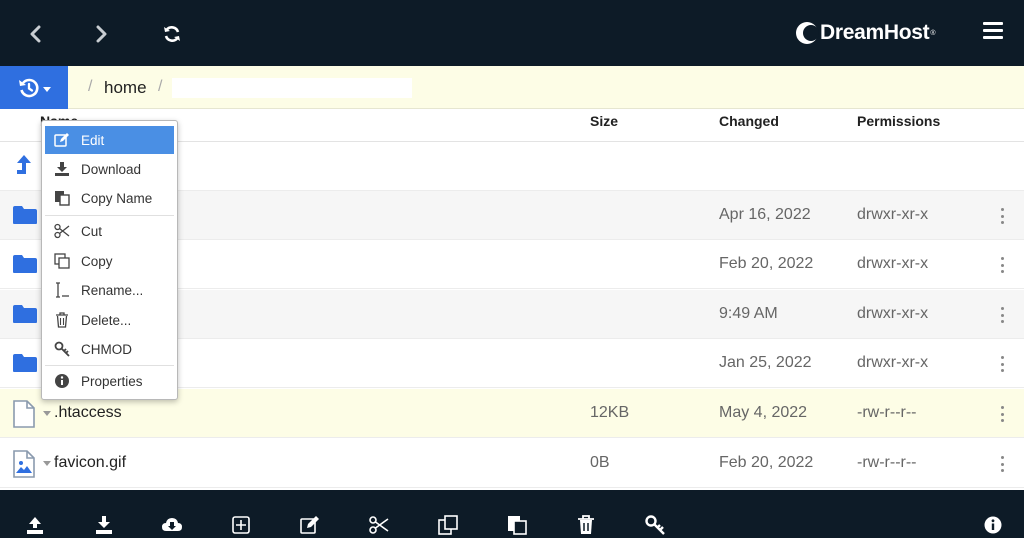  I want to click on new-file-button, so click(241, 525).